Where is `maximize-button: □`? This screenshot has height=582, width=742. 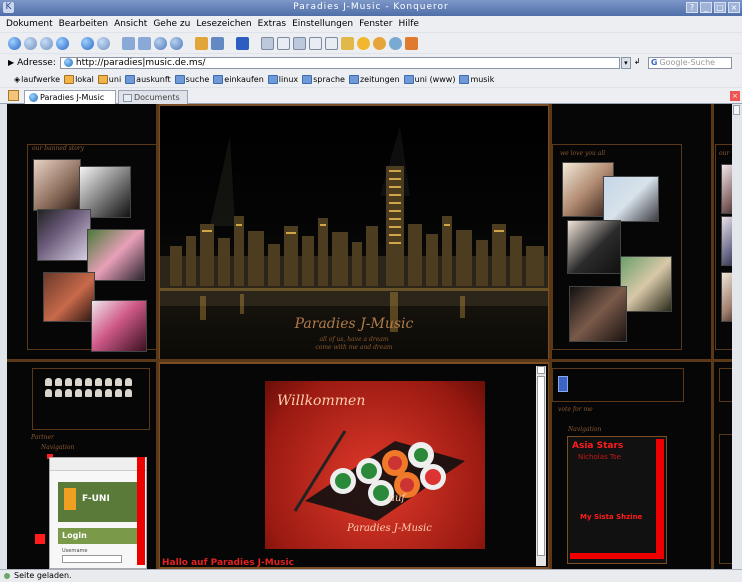
maximize-button: □ is located at coordinates (720, 7).